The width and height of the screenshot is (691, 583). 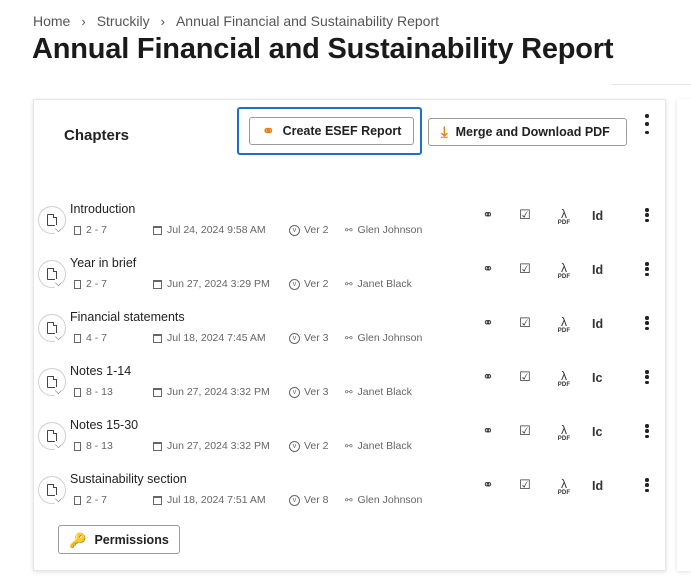 What do you see at coordinates (651, 84) in the screenshot?
I see `title-divider` at bounding box center [651, 84].